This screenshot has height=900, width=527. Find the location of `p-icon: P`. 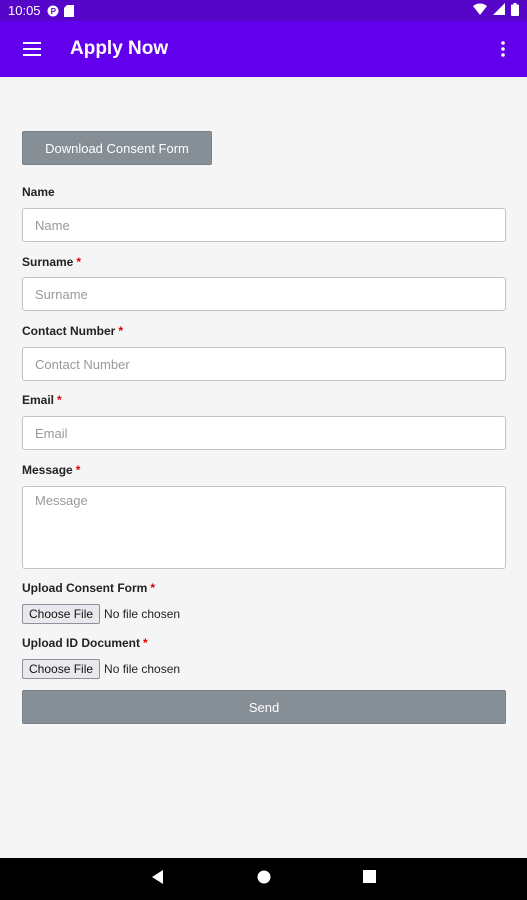

p-icon: P is located at coordinates (53, 11).